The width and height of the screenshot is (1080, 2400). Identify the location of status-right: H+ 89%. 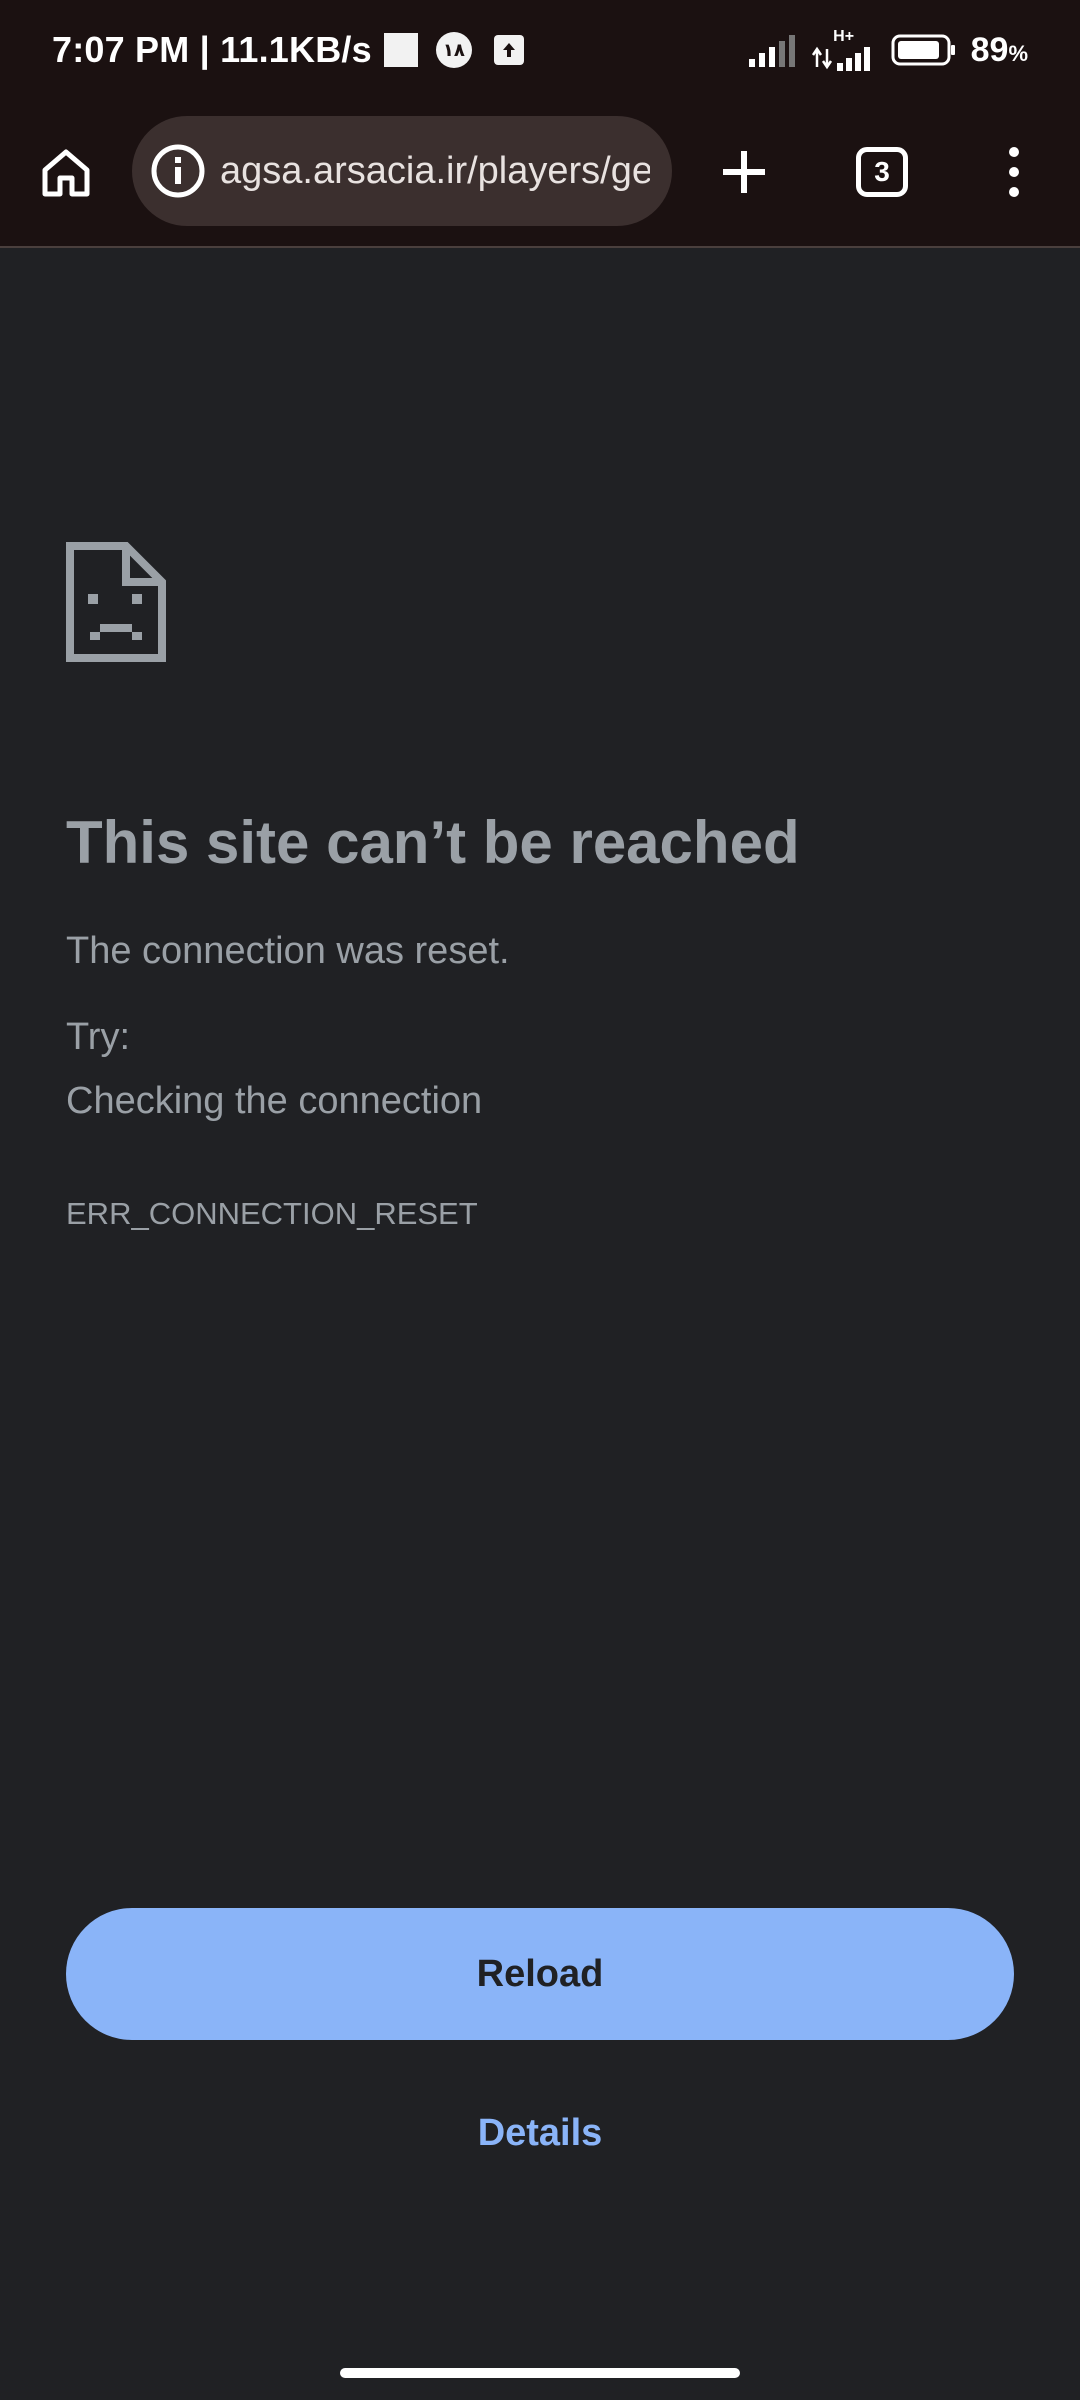
(887, 50).